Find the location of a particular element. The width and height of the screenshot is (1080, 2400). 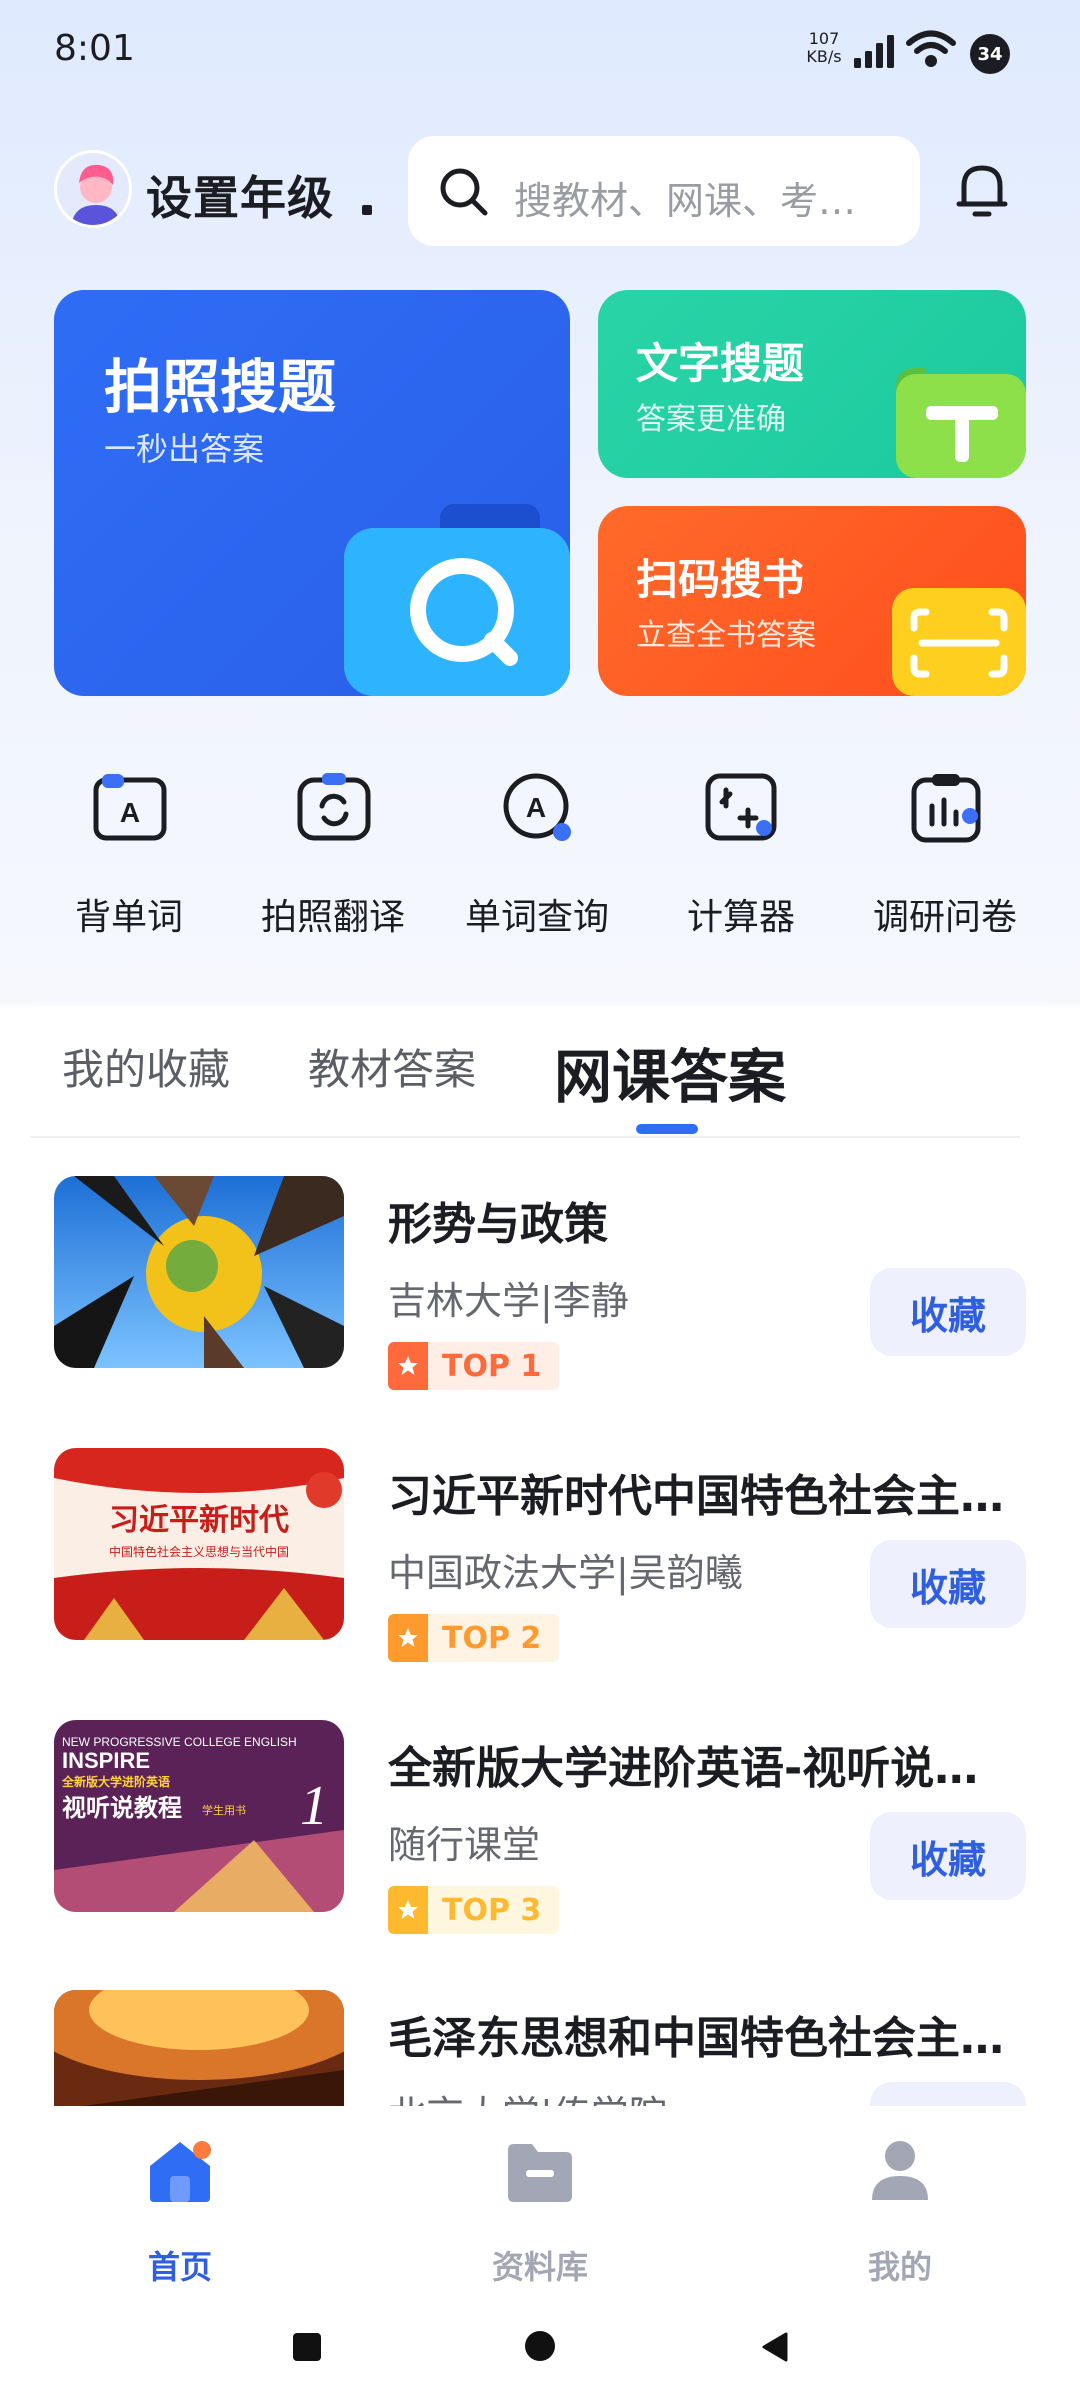

cover-subtitle-text: 中国特色社会主义思想与当代中国 is located at coordinates (199, 1551).